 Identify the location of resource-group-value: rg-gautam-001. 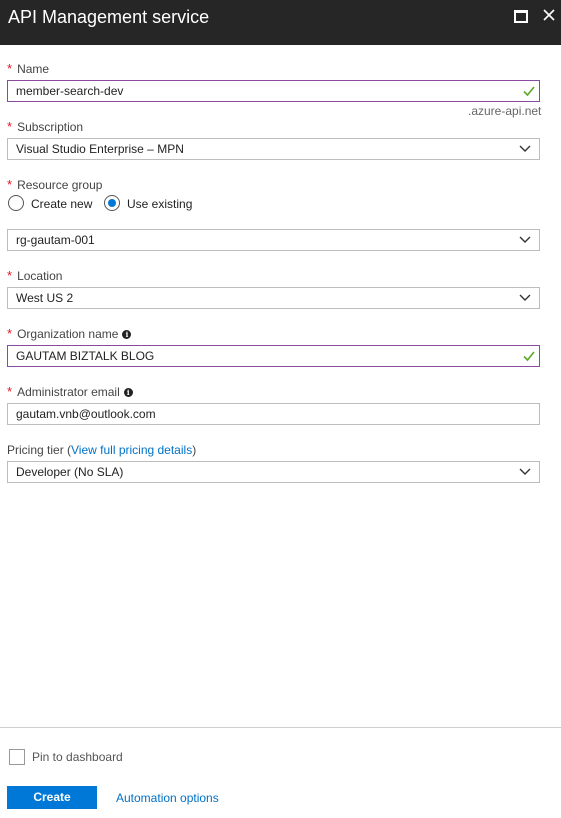
(55, 240).